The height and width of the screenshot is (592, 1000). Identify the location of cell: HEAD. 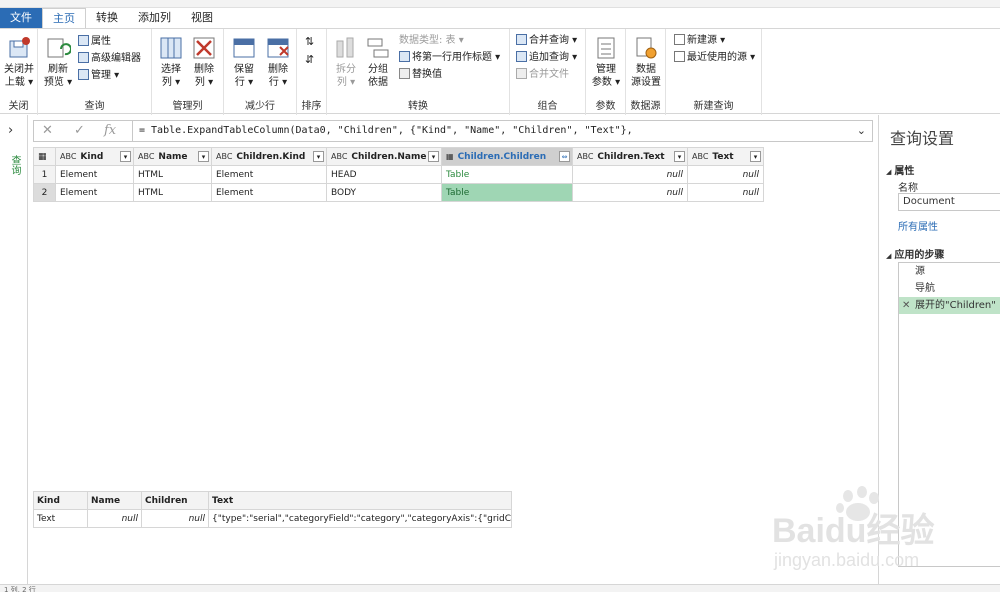
(384, 174).